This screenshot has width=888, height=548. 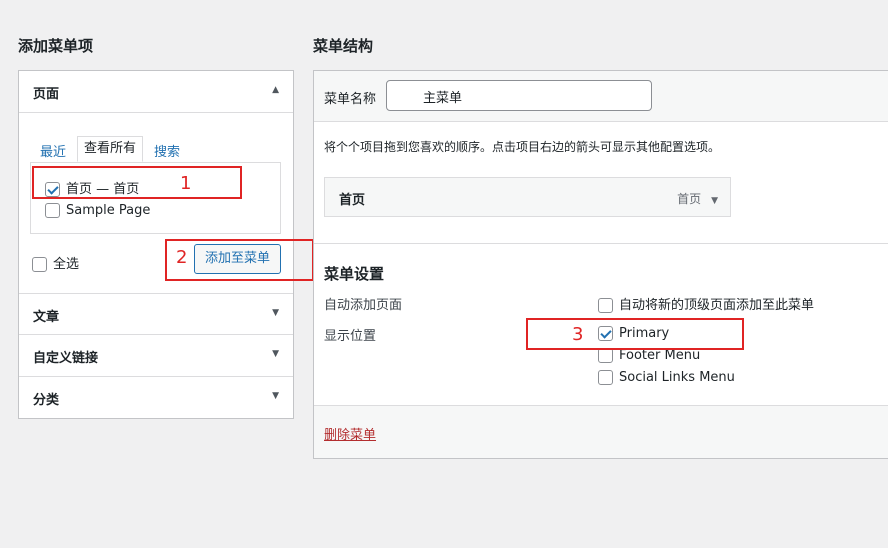 I want to click on accordion-pages-title: 页面, so click(x=46, y=94).